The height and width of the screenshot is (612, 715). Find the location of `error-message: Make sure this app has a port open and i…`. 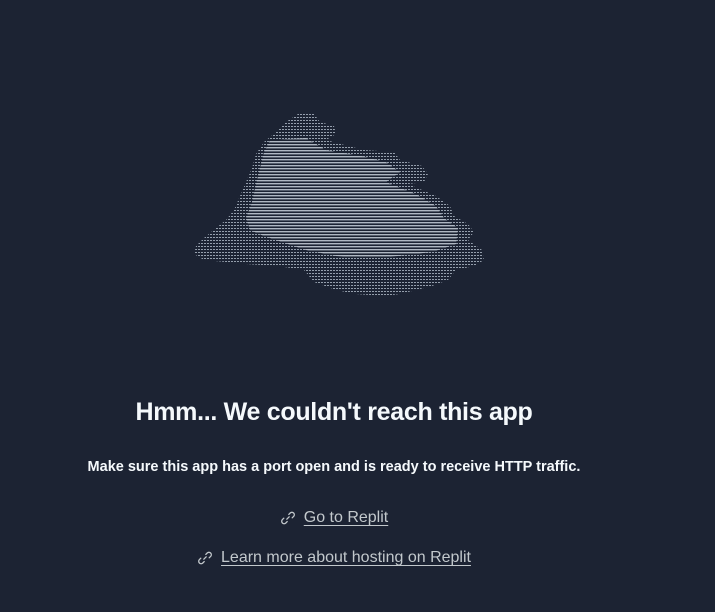

error-message: Make sure this app has a port open and i… is located at coordinates (334, 467).